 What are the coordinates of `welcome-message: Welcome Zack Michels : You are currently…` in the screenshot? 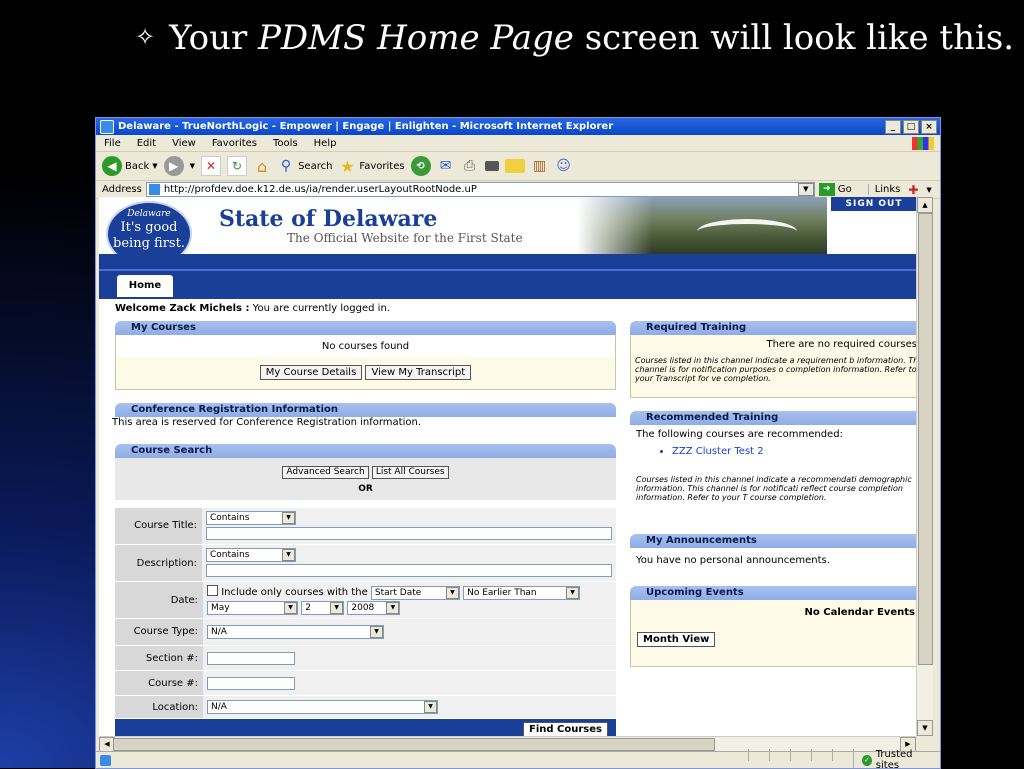 It's located at (252, 308).